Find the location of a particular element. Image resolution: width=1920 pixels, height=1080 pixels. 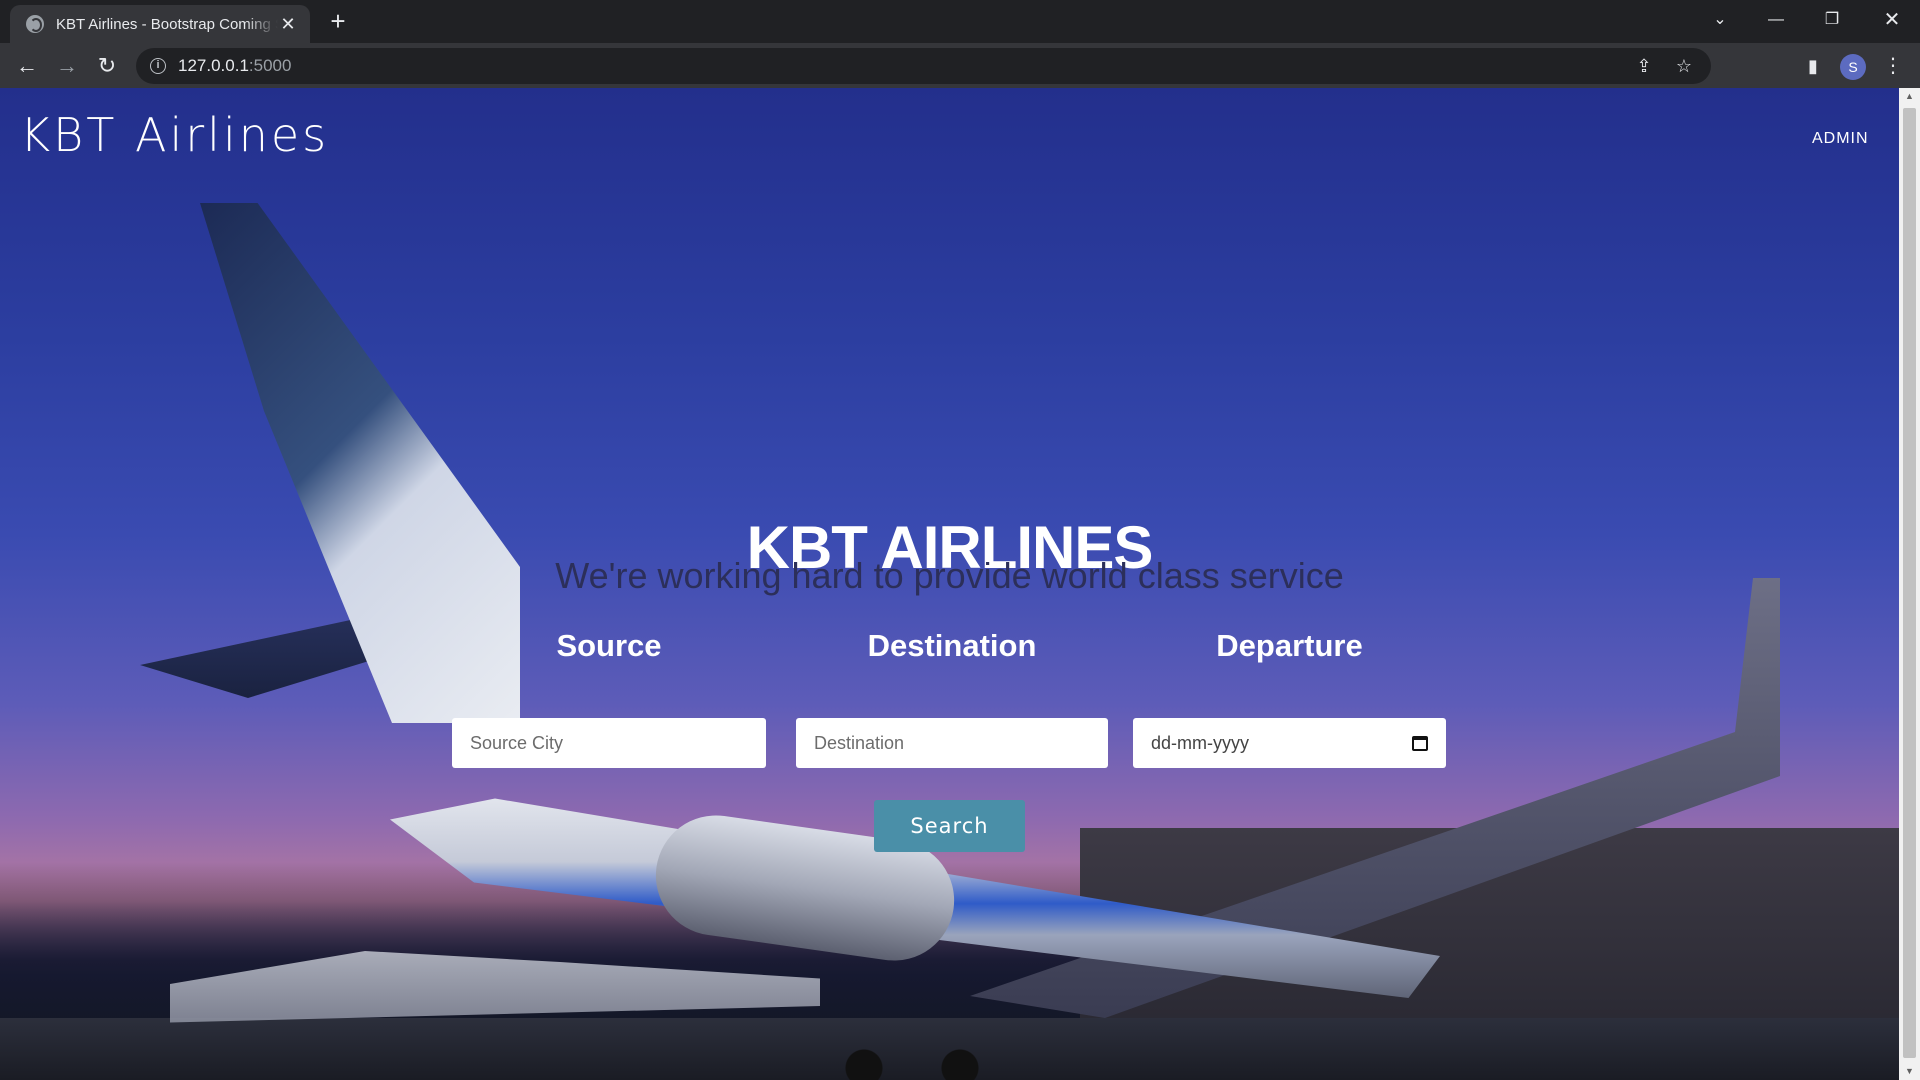

site-brand: KBT Airlines is located at coordinates (174, 135).